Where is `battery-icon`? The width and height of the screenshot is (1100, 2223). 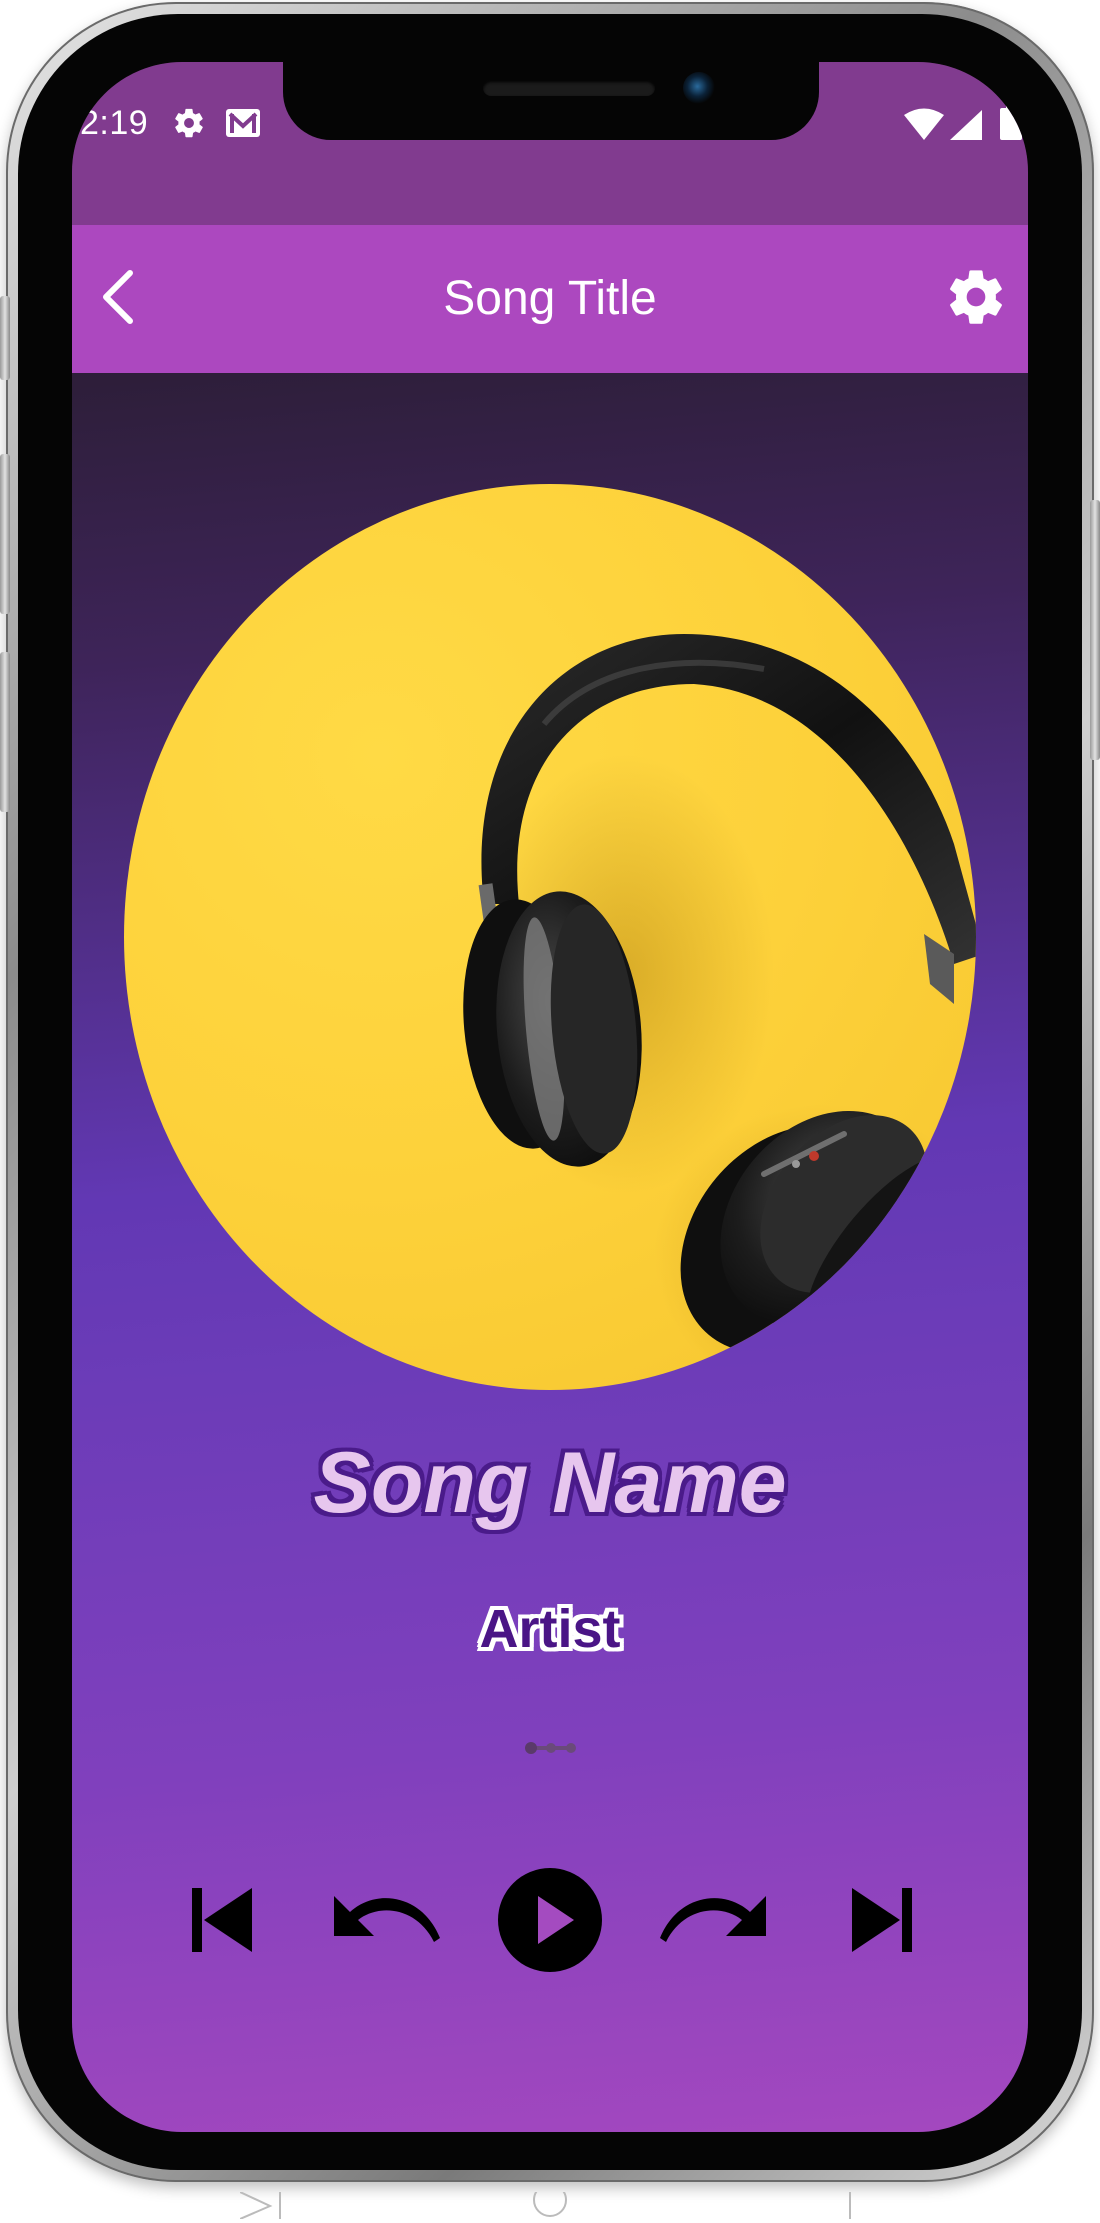 battery-icon is located at coordinates (1011, 124).